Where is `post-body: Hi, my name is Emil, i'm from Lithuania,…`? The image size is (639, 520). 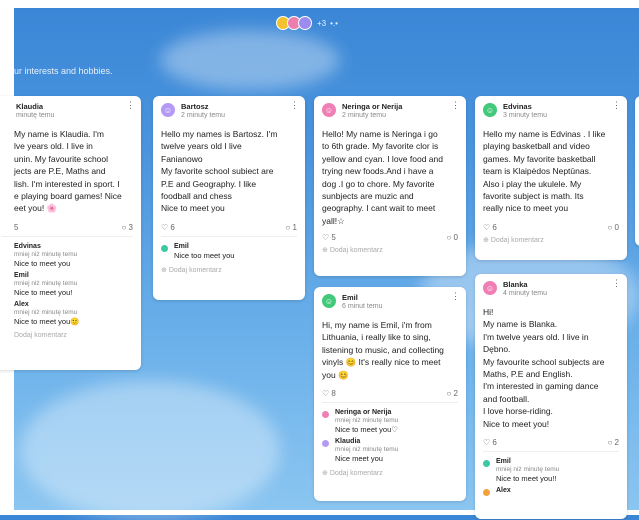 post-body: Hi, my name is Emil, i'm from Lithuania,… is located at coordinates (383, 350).